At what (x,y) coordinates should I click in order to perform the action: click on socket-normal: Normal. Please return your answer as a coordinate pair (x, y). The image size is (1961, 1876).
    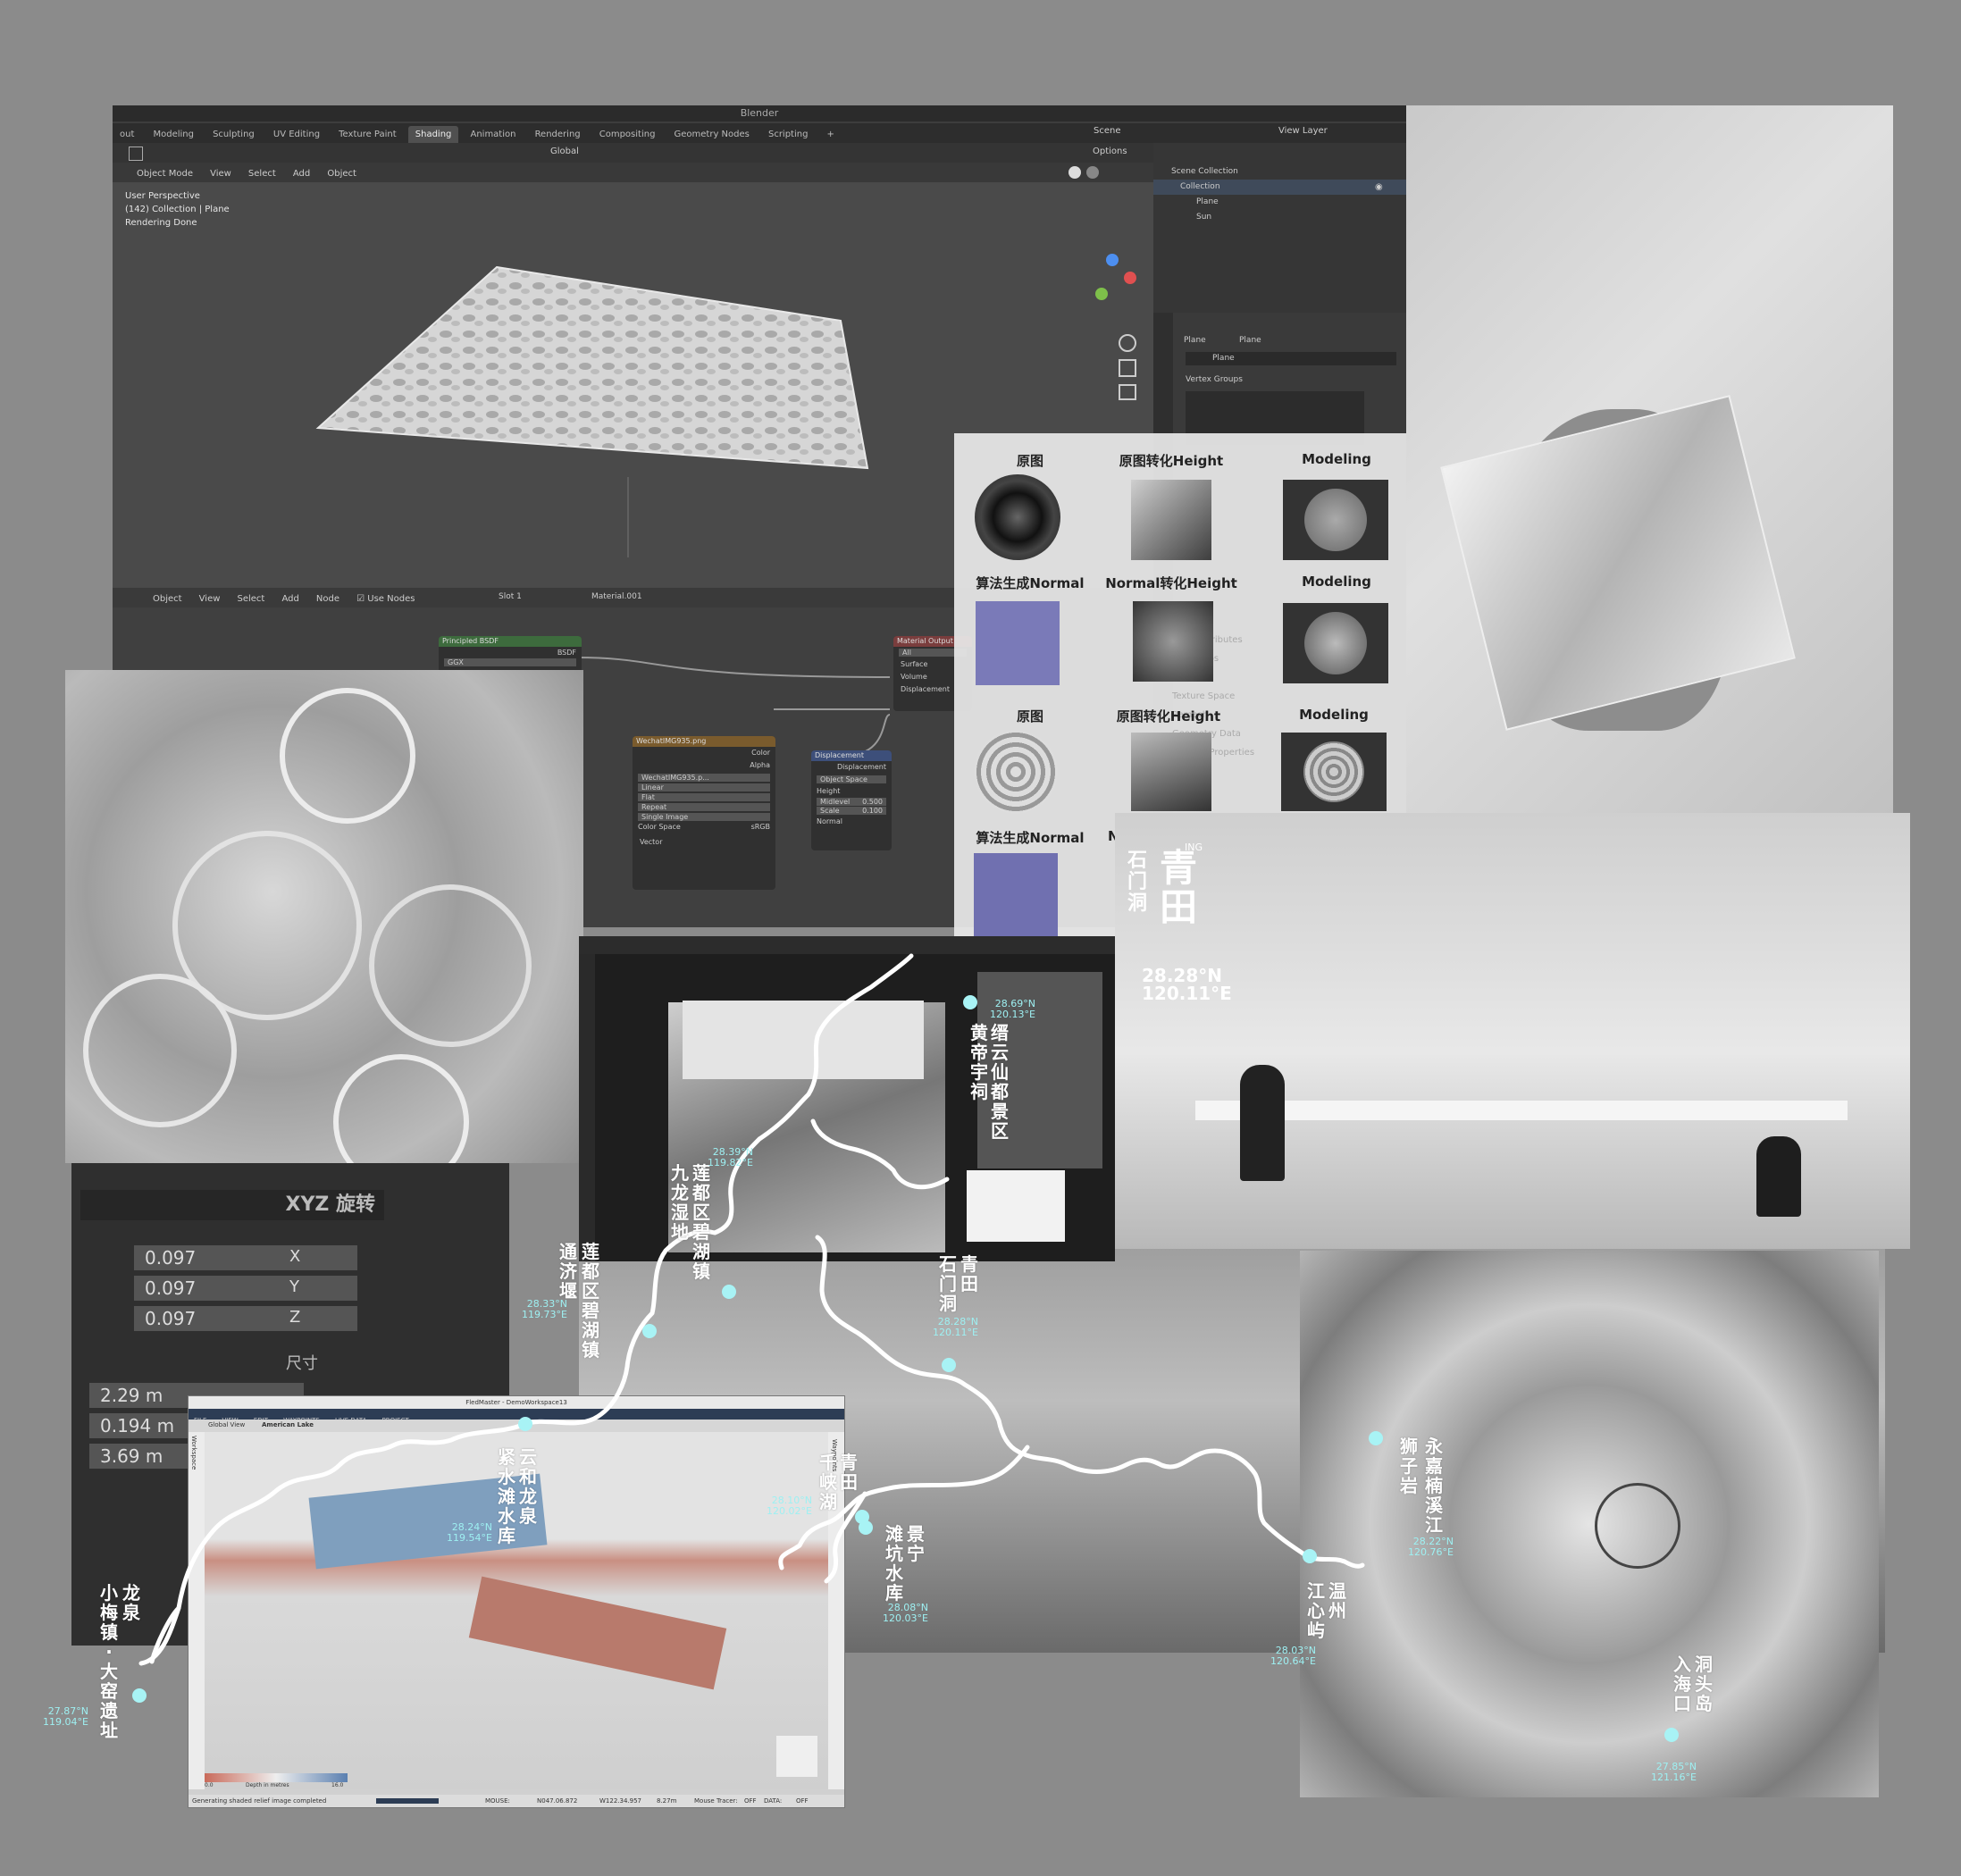
    Looking at the image, I should click on (829, 821).